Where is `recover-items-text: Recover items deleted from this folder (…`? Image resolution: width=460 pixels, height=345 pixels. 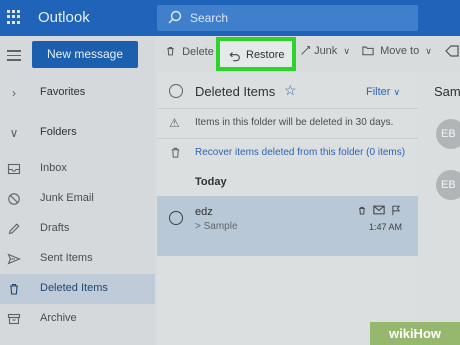 recover-items-text: Recover items deleted from this folder (… is located at coordinates (300, 152).